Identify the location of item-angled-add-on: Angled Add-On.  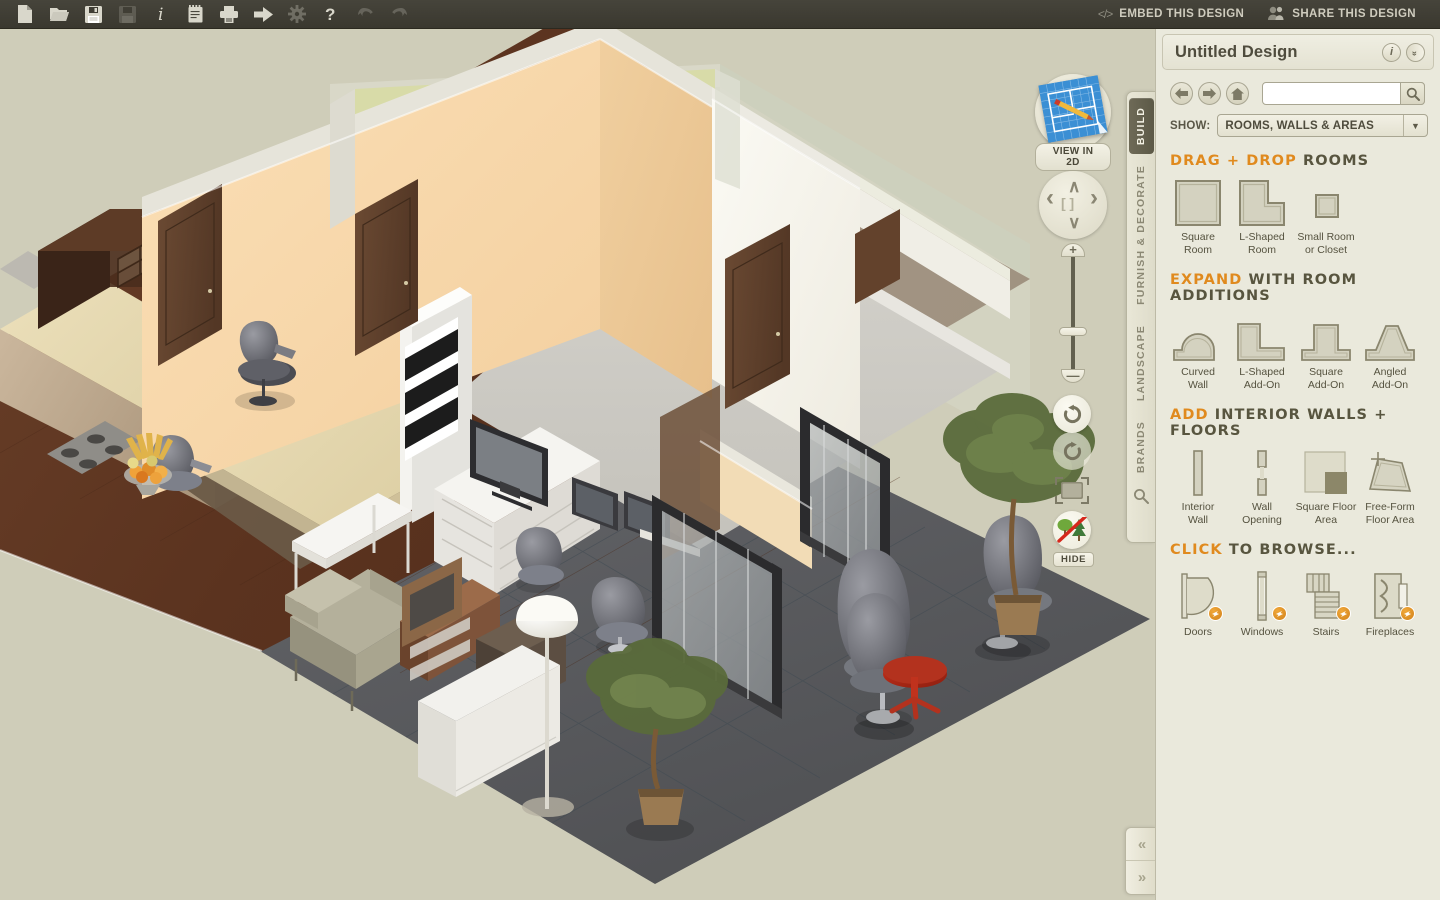
(1390, 350).